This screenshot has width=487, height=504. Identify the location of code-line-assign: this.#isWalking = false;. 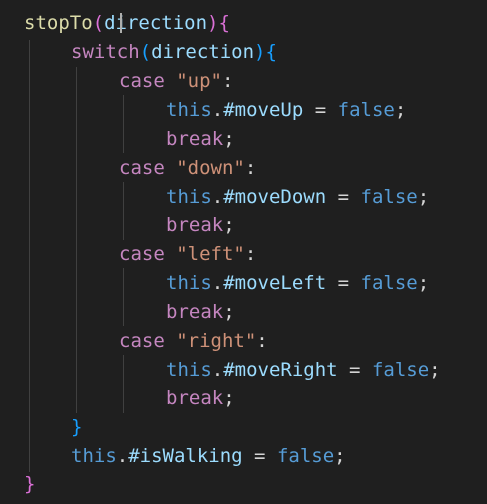
(208, 456).